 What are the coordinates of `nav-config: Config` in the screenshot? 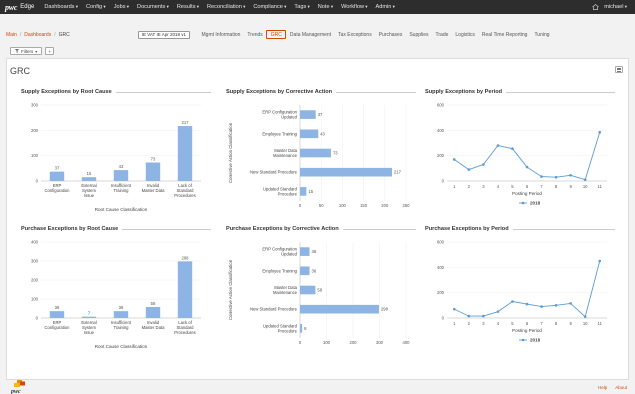 It's located at (96, 7).